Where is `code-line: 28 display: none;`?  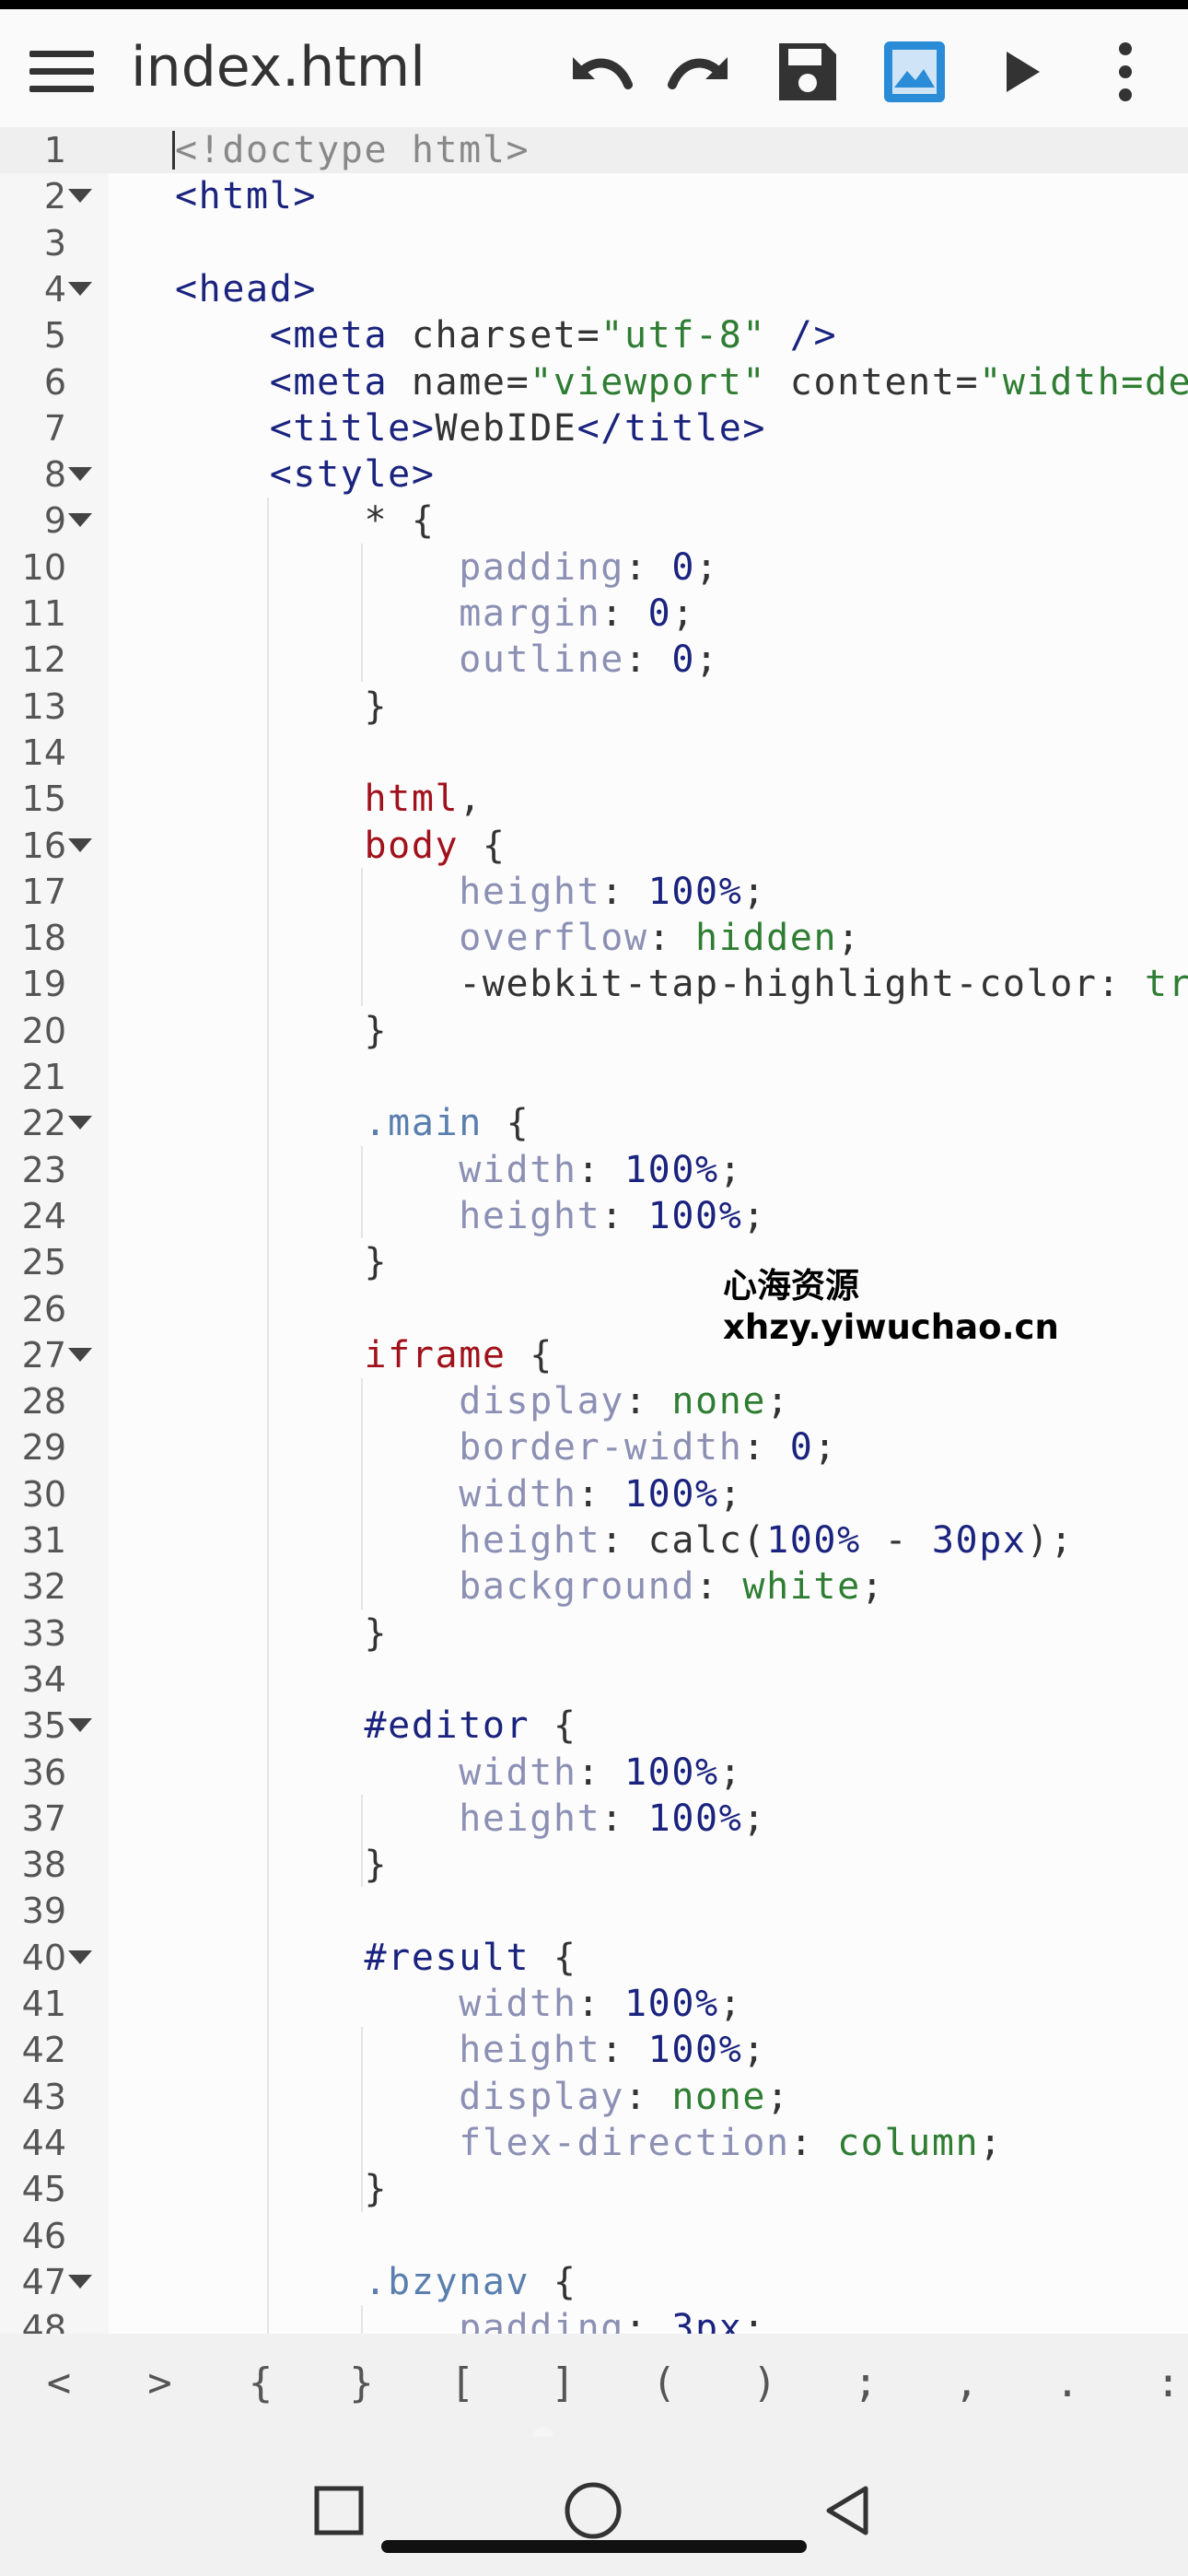 code-line: 28 display: none; is located at coordinates (594, 1401).